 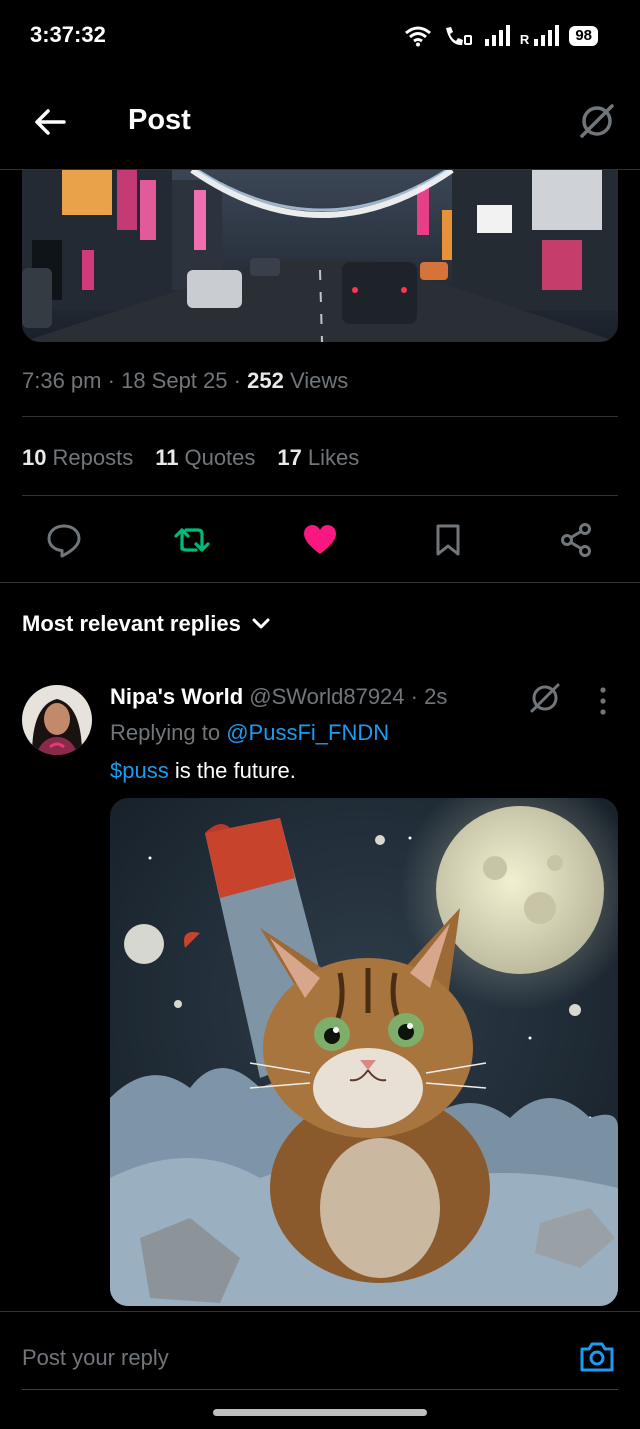 I want to click on quotes-stat: 11 Quotes, so click(x=205, y=458).